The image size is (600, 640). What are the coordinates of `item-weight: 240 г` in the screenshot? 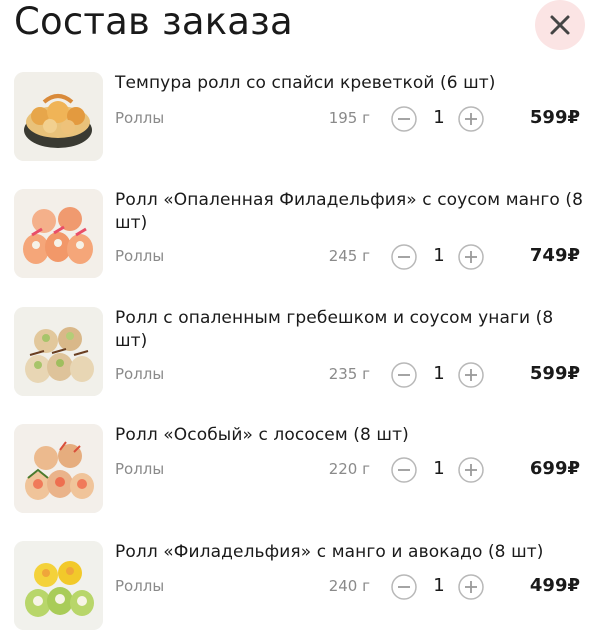 It's located at (349, 586).